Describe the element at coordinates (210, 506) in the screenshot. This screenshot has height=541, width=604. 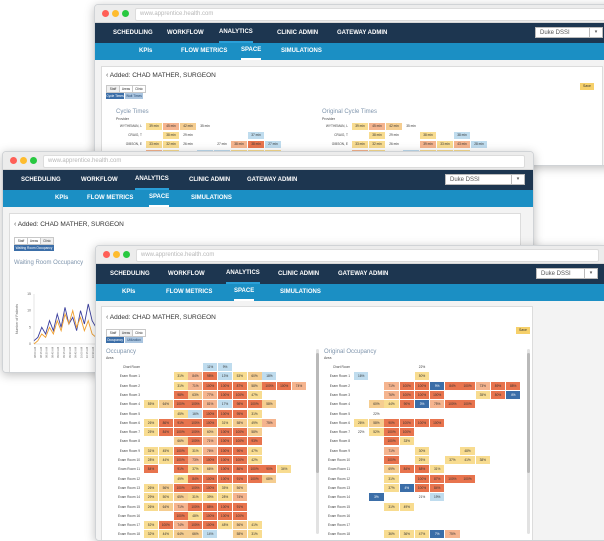
I see `occupancy-cell: 88%` at that location.